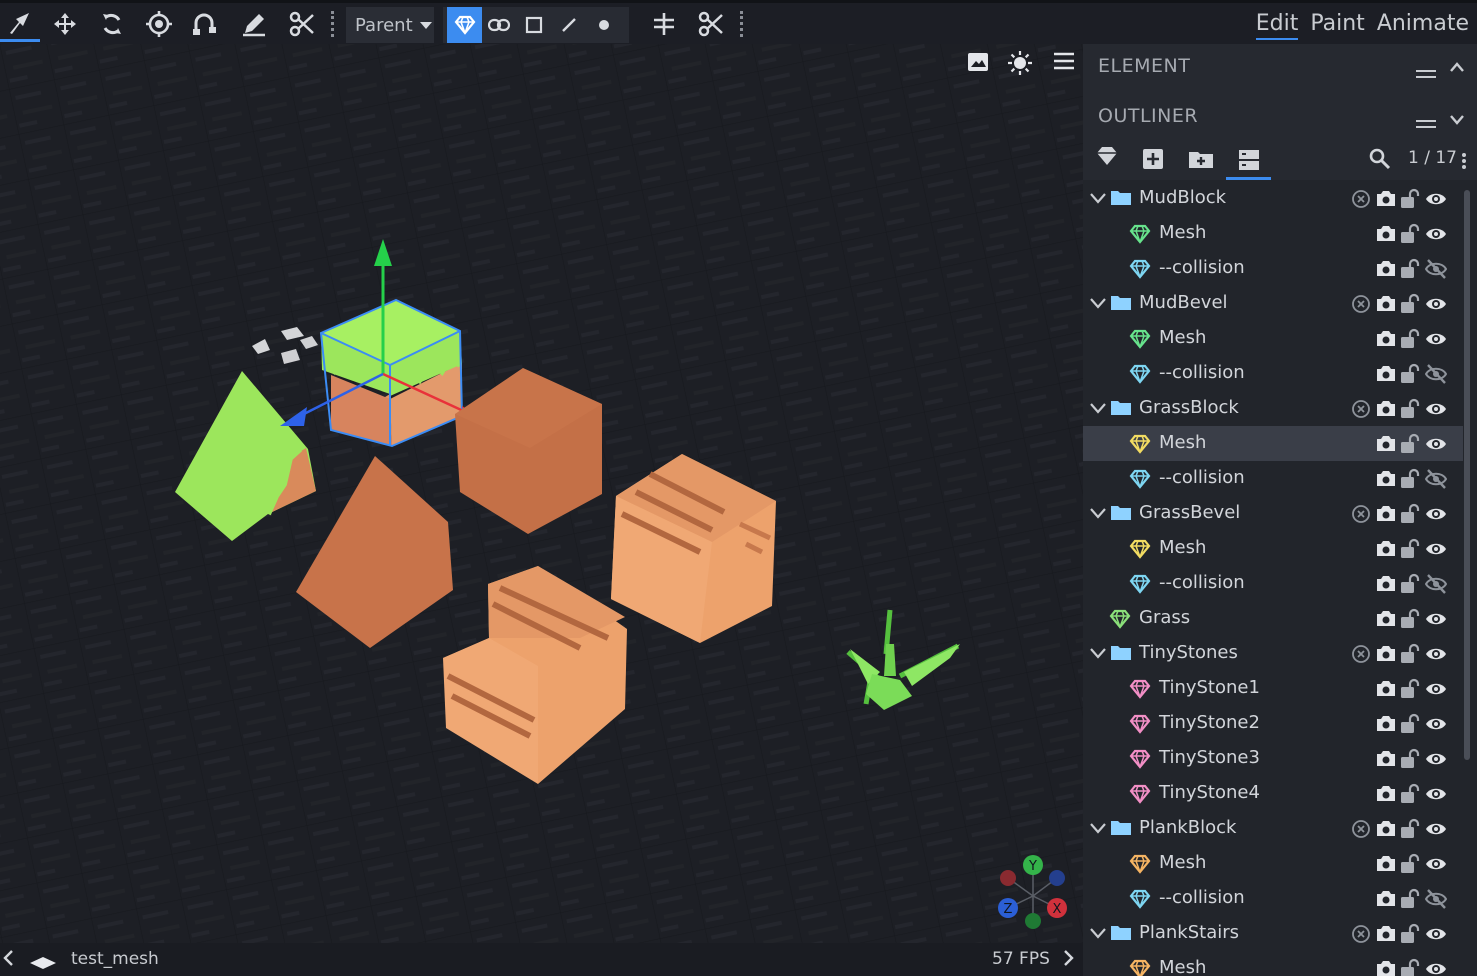 This screenshot has width=1477, height=976. Describe the element at coordinates (65, 24) in the screenshot. I see `move-tool-button` at that location.